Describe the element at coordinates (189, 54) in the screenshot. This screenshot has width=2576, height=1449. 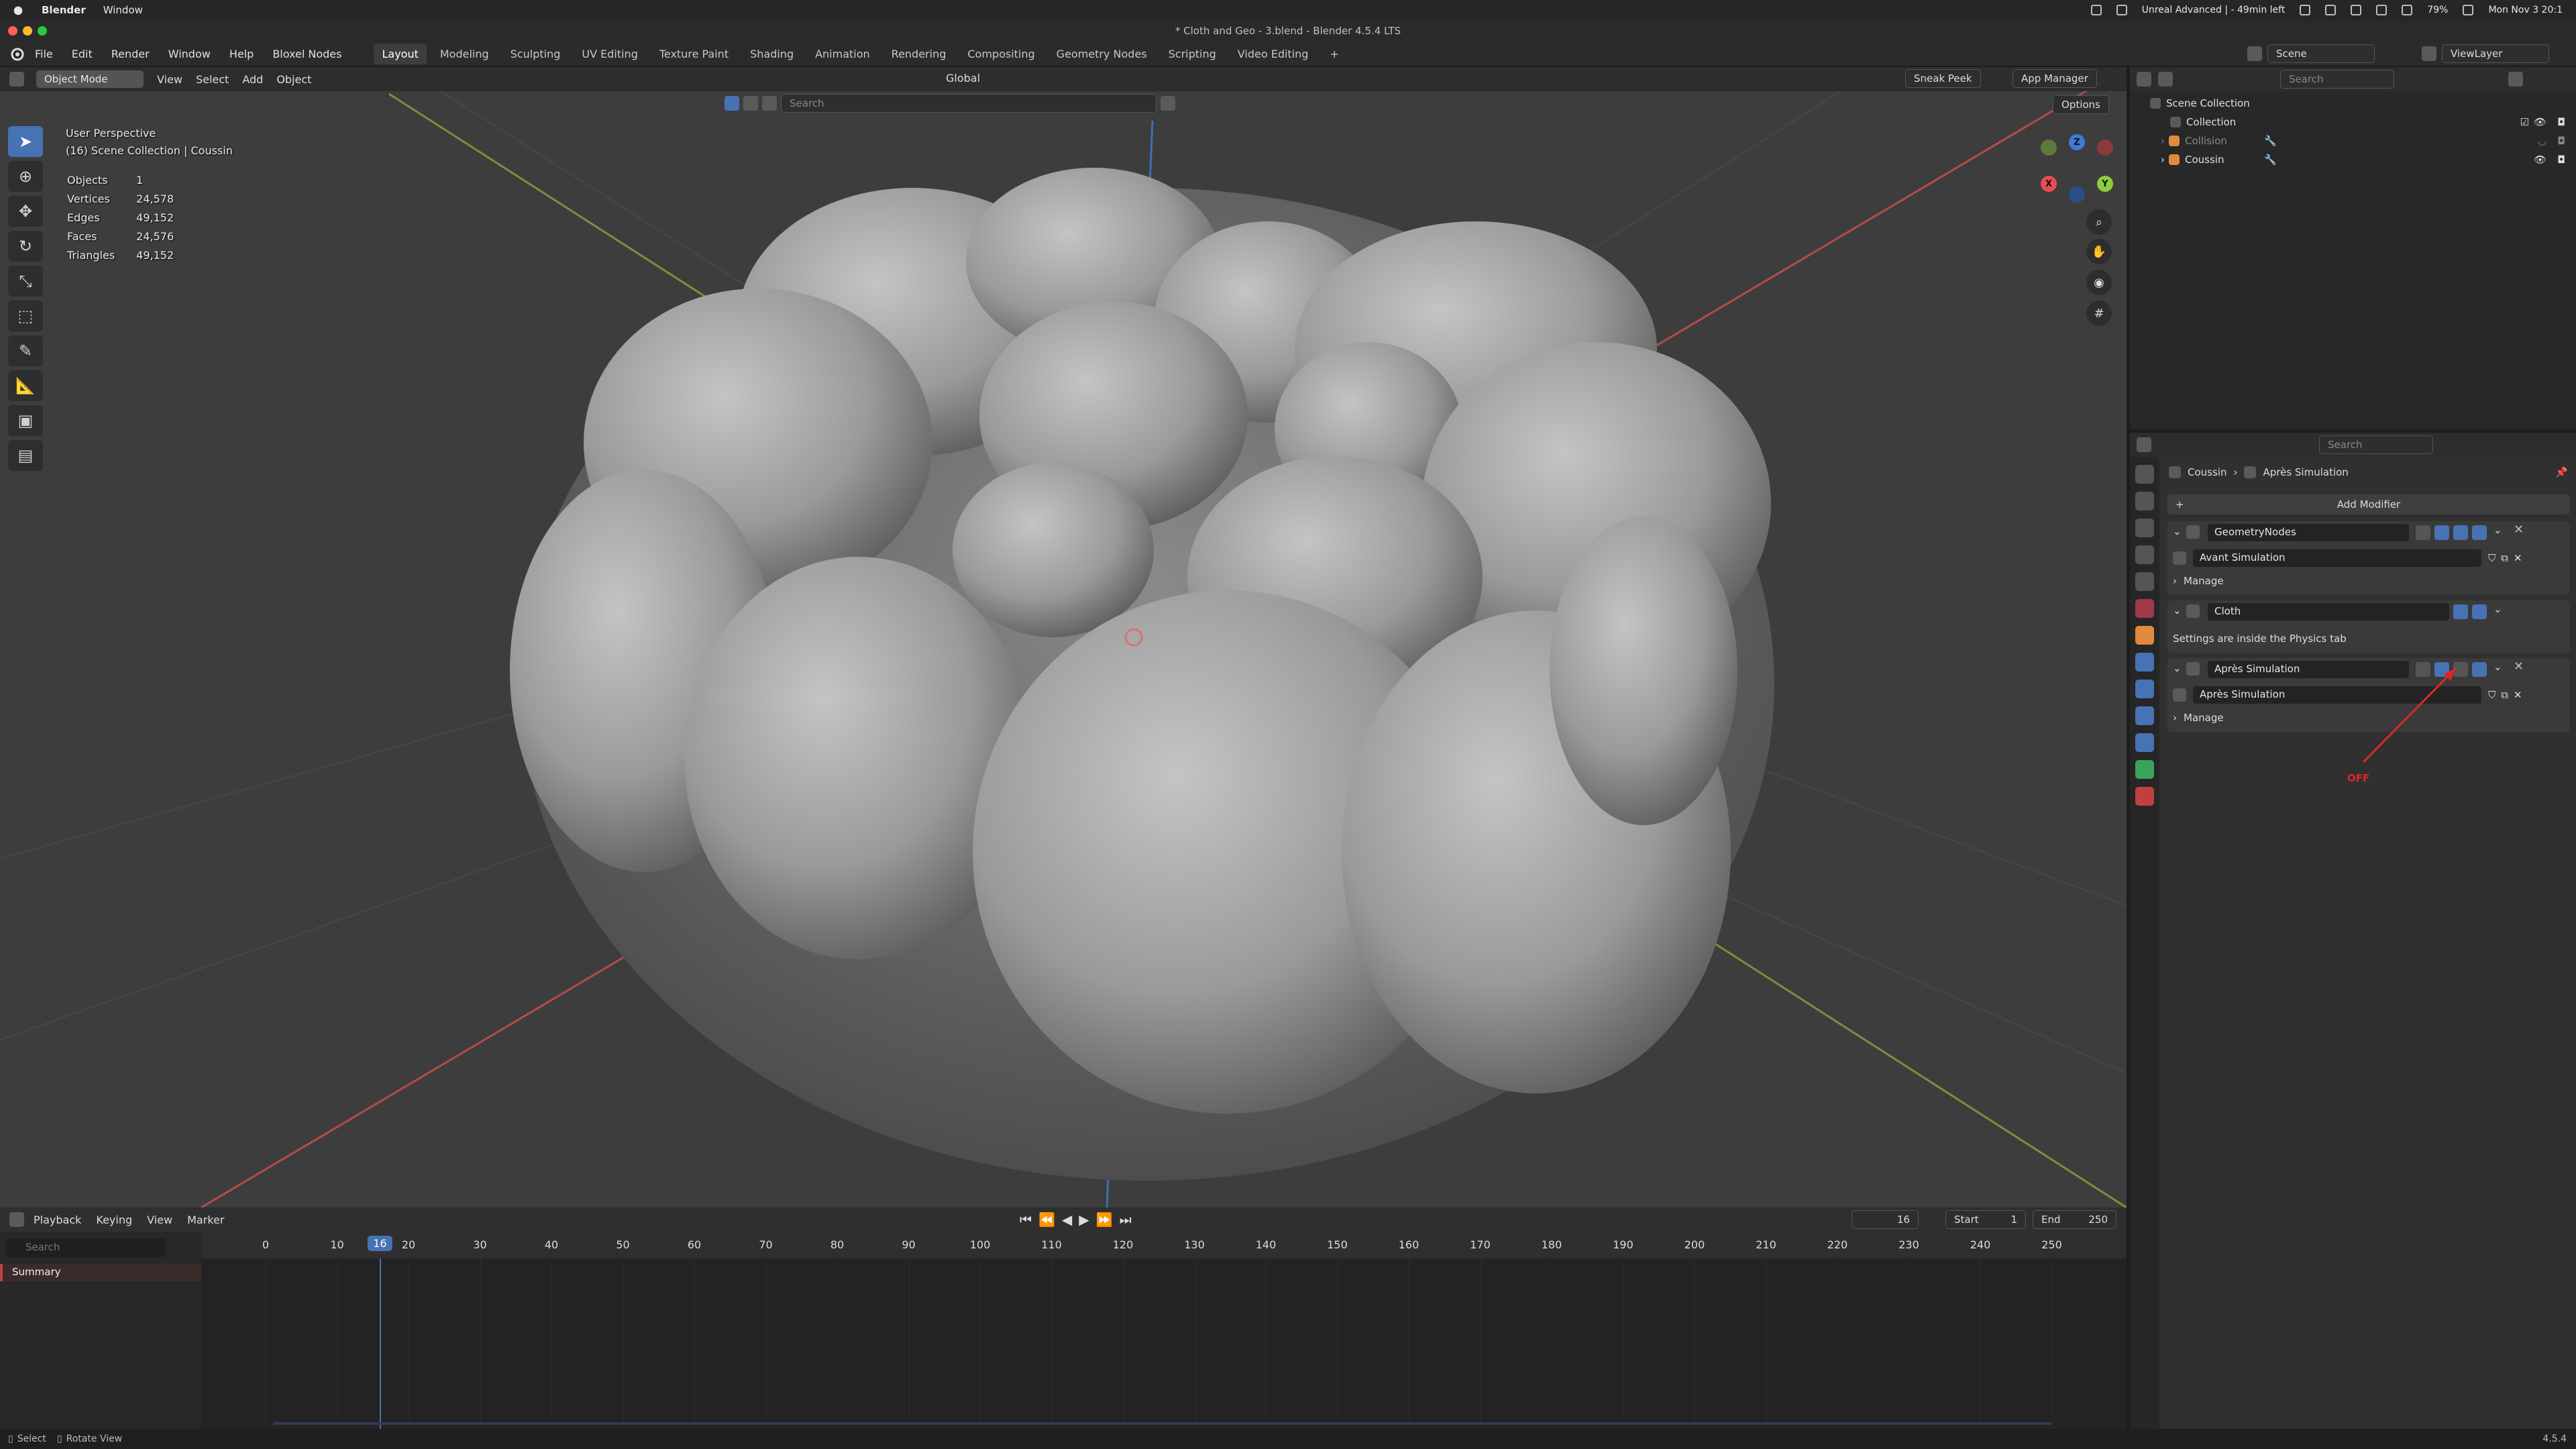
I see `menu-window: Window` at that location.